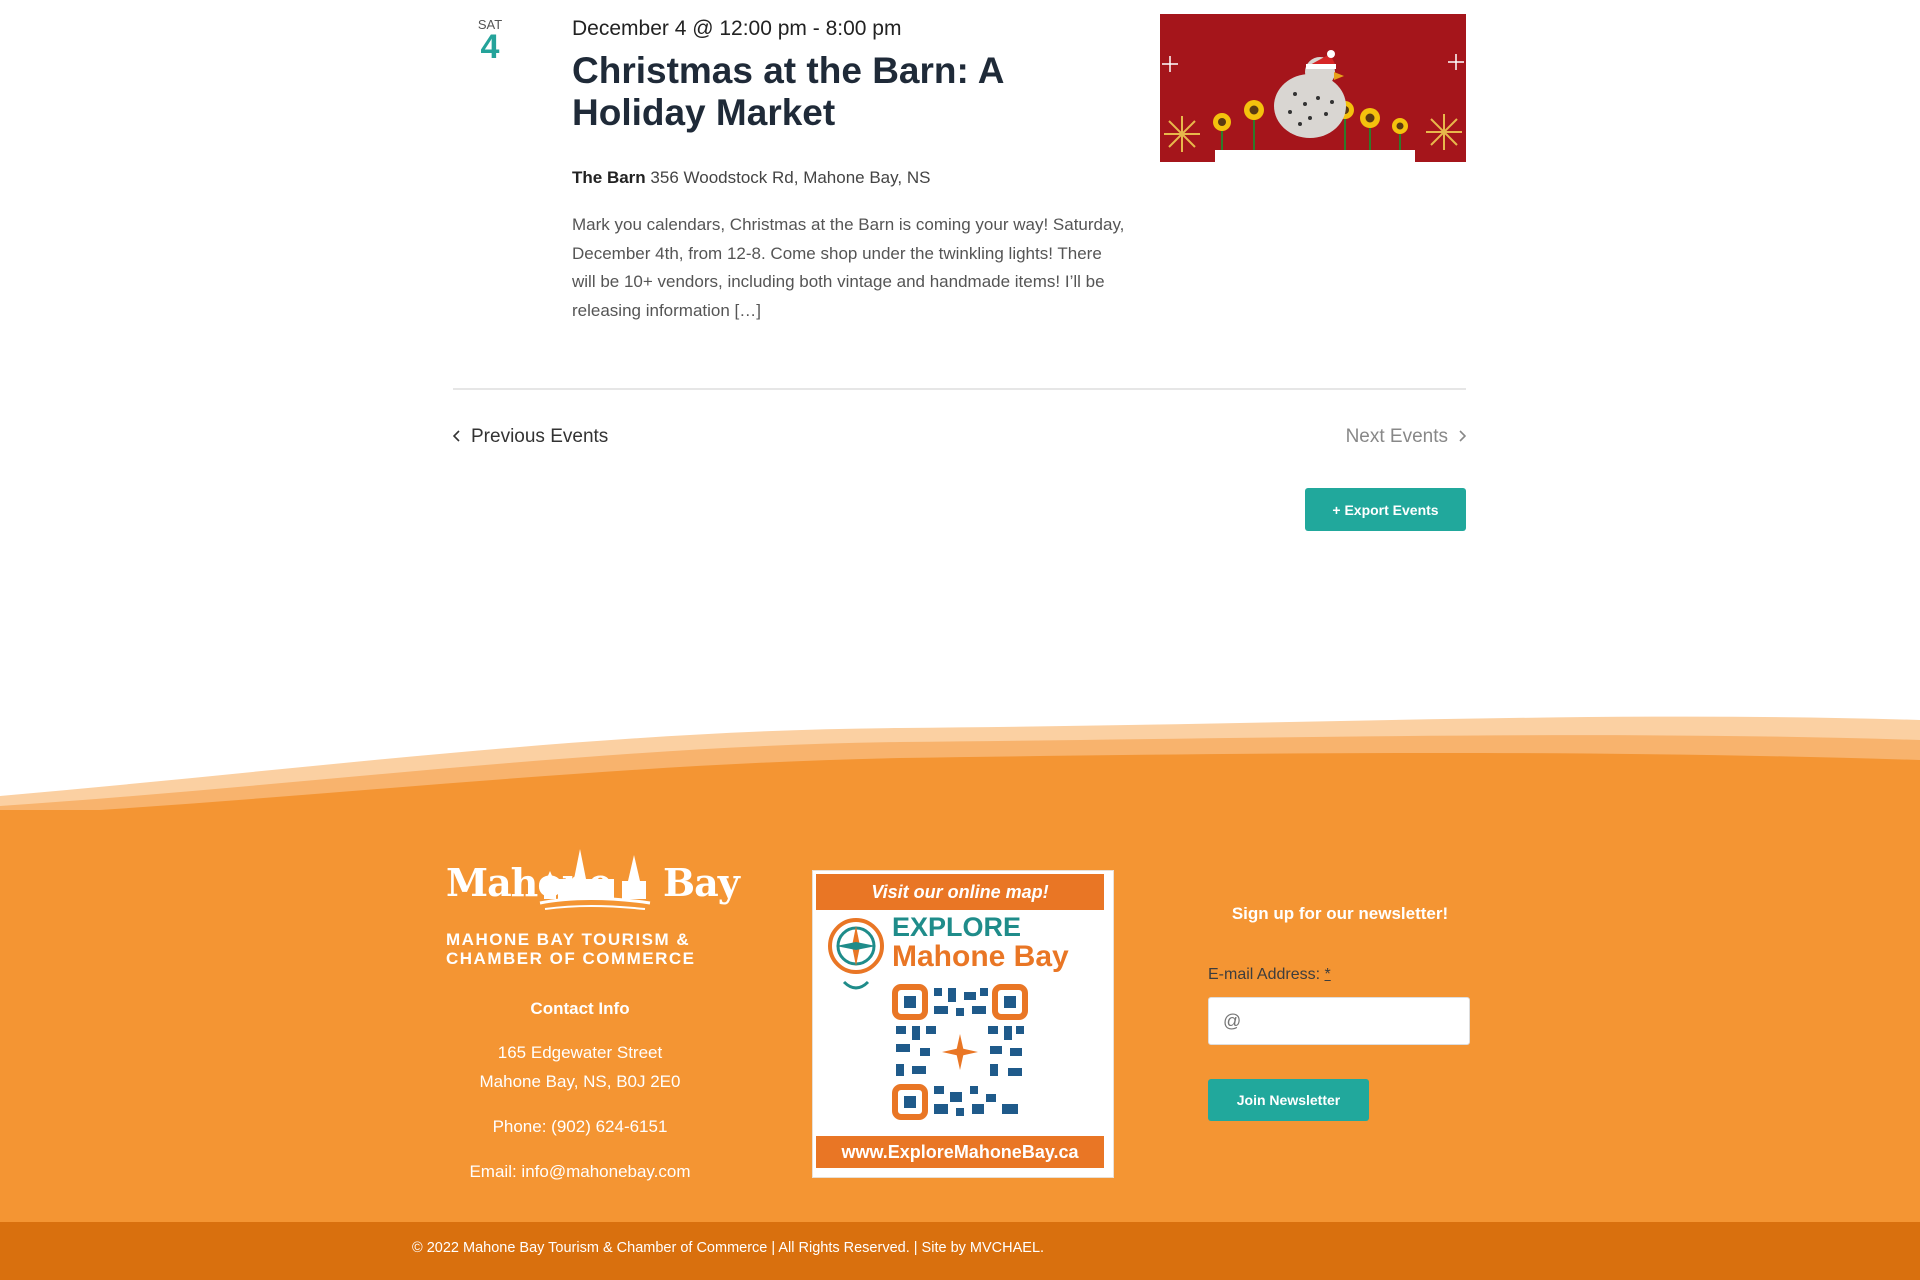 The width and height of the screenshot is (1920, 1280). Describe the element at coordinates (1385, 509) in the screenshot. I see `export-events-button: + Export Events` at that location.